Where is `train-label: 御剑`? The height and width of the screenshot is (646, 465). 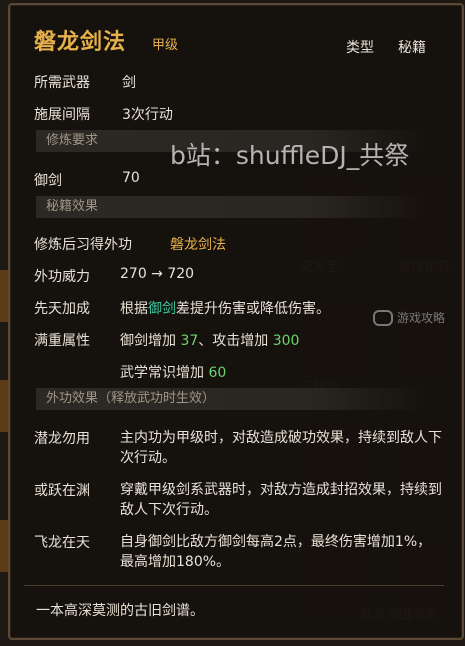 train-label: 御剑 is located at coordinates (48, 181).